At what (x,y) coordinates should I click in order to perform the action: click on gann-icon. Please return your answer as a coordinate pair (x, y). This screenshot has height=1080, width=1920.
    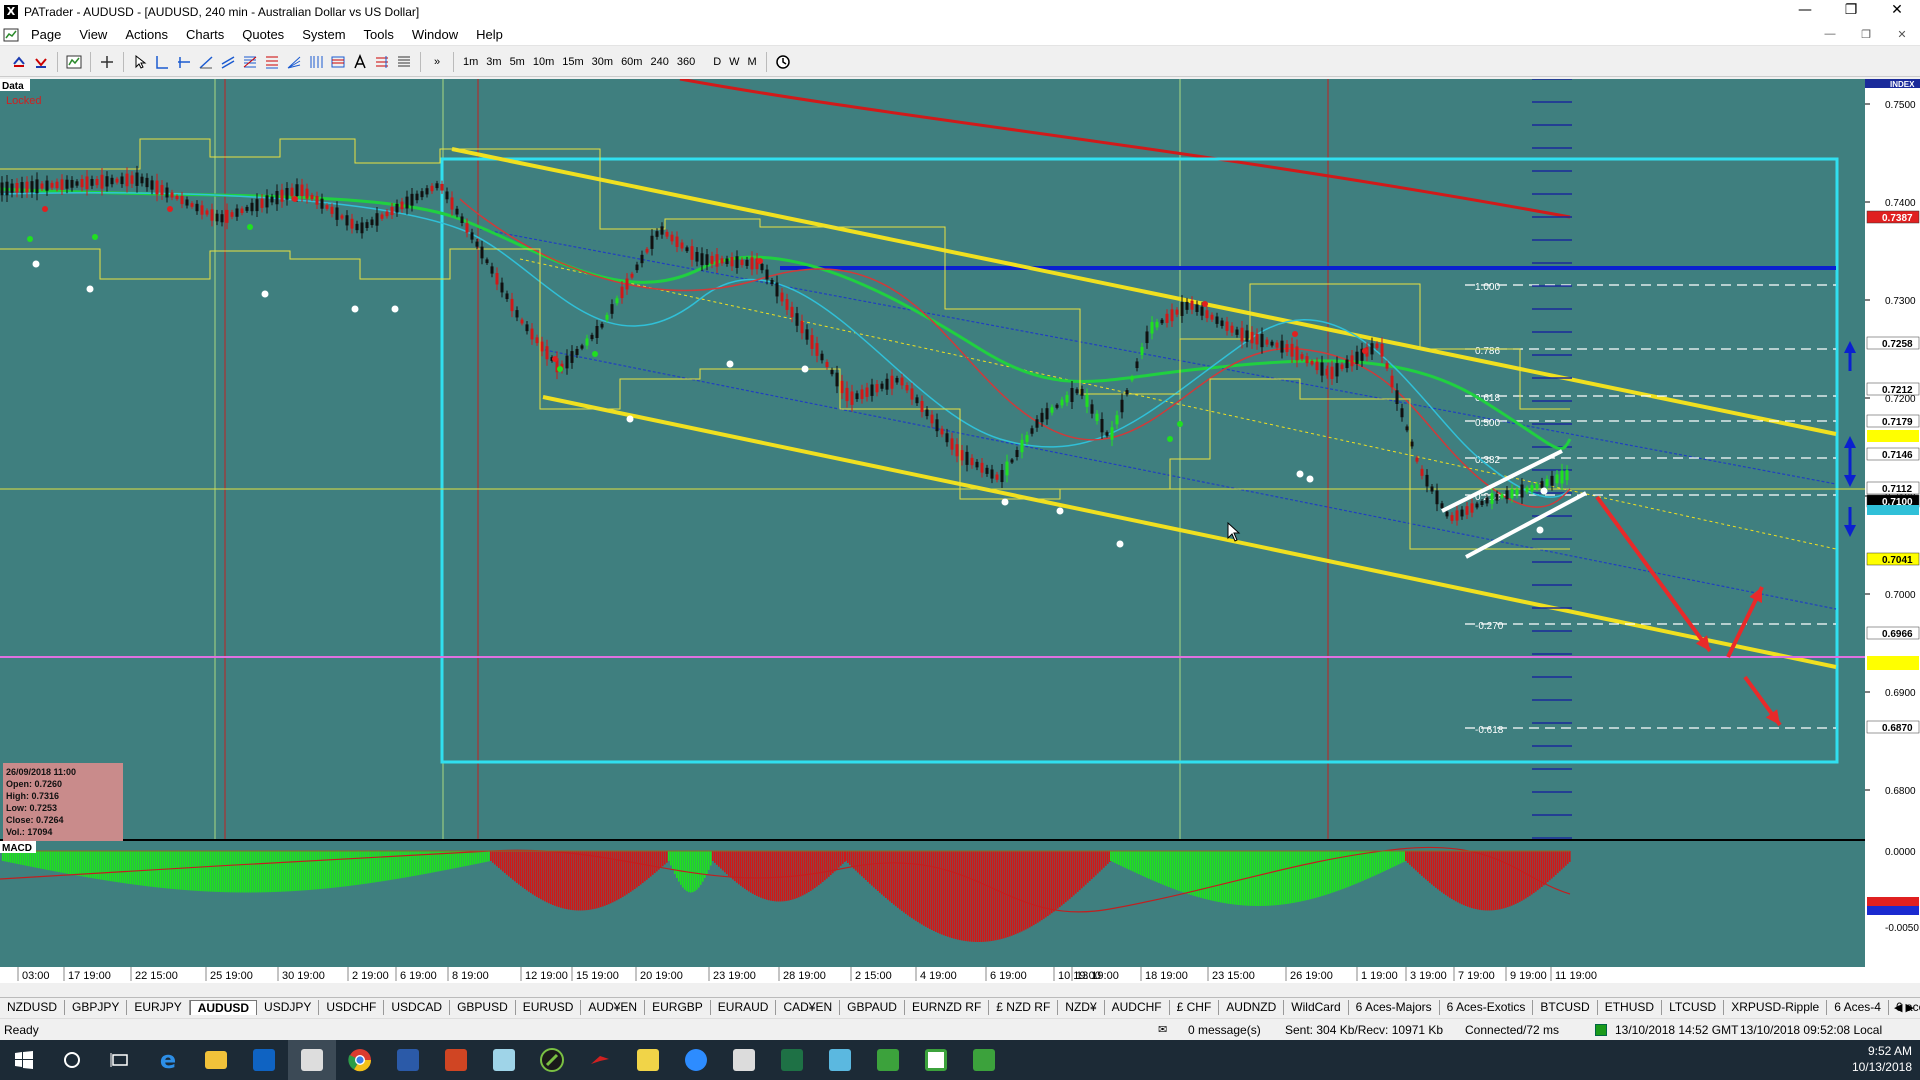
    Looking at the image, I should click on (338, 62).